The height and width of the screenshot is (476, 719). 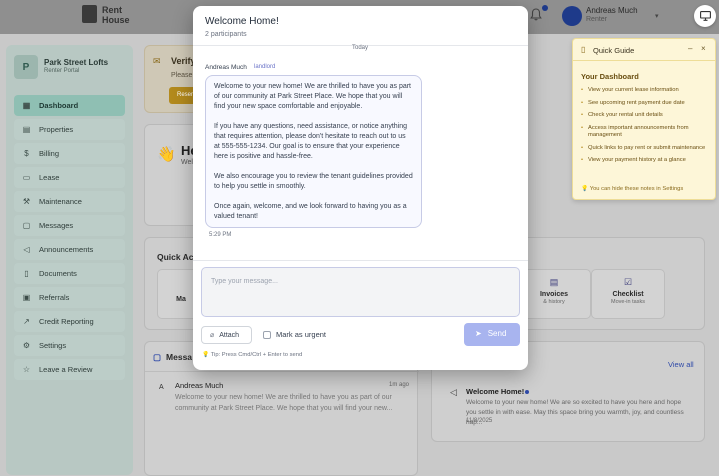 I want to click on send-icon: ➤, so click(x=478, y=333).